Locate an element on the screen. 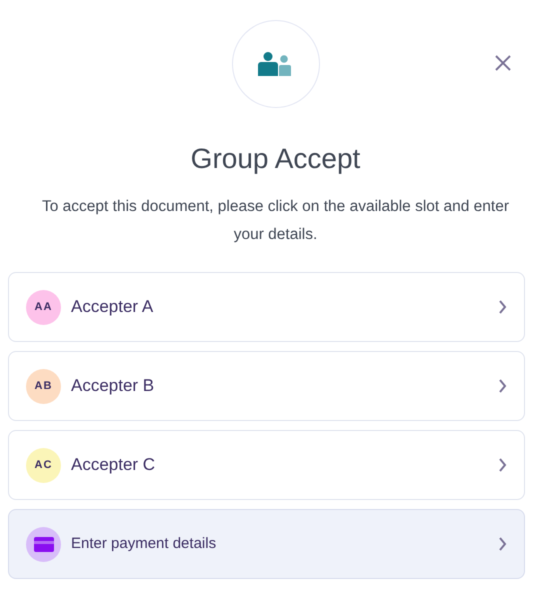 The width and height of the screenshot is (551, 596). accepter-row: AB Accepter B is located at coordinates (266, 386).